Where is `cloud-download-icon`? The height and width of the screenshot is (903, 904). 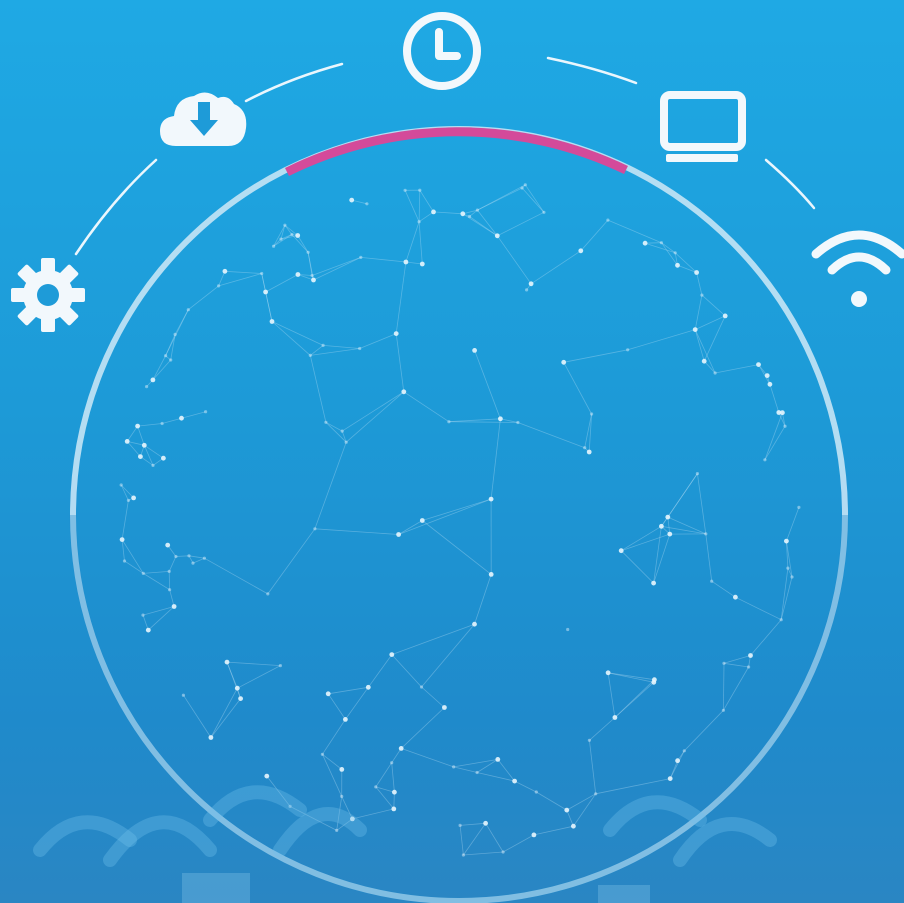 cloud-download-icon is located at coordinates (204, 118).